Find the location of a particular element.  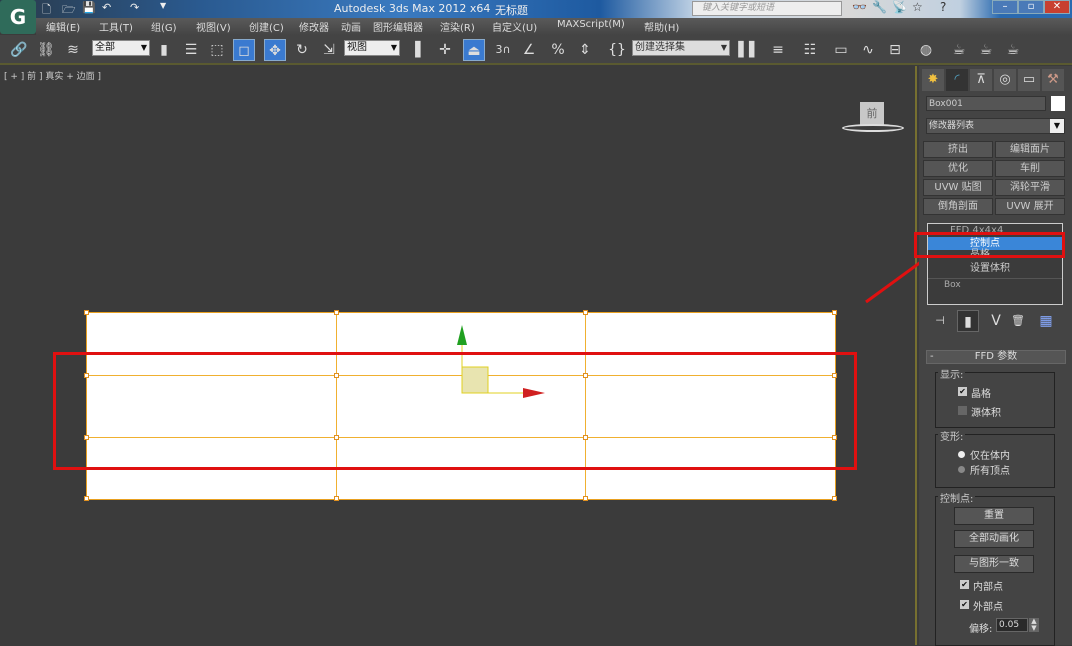

reset-button: 重置 is located at coordinates (994, 516).